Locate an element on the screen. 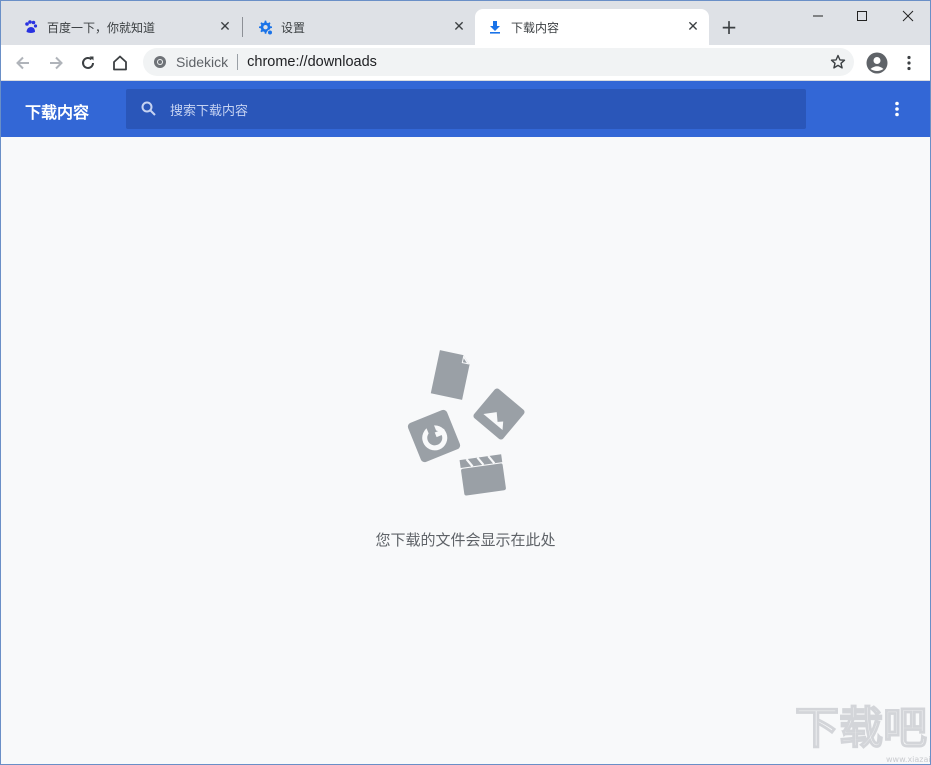 Image resolution: width=931 pixels, height=765 pixels. empty-downloads-illustration is located at coordinates (466, 423).